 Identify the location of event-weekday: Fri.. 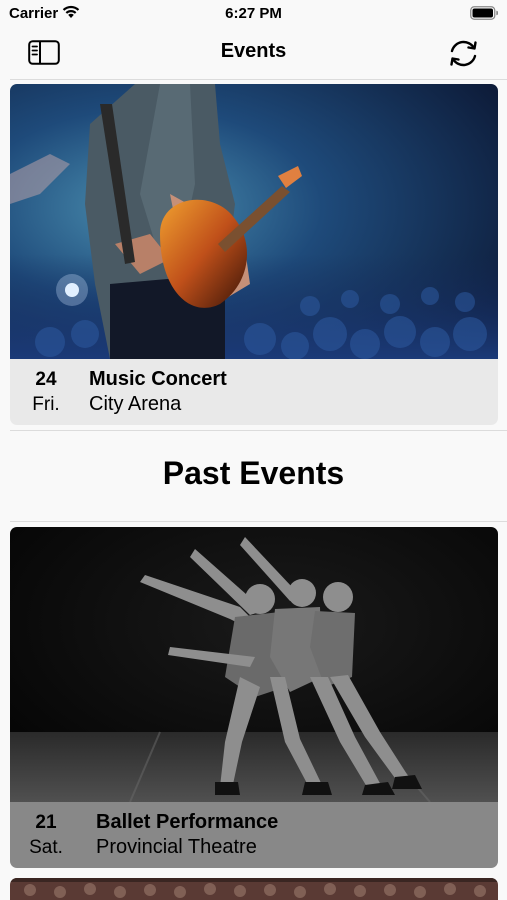
(46, 404).